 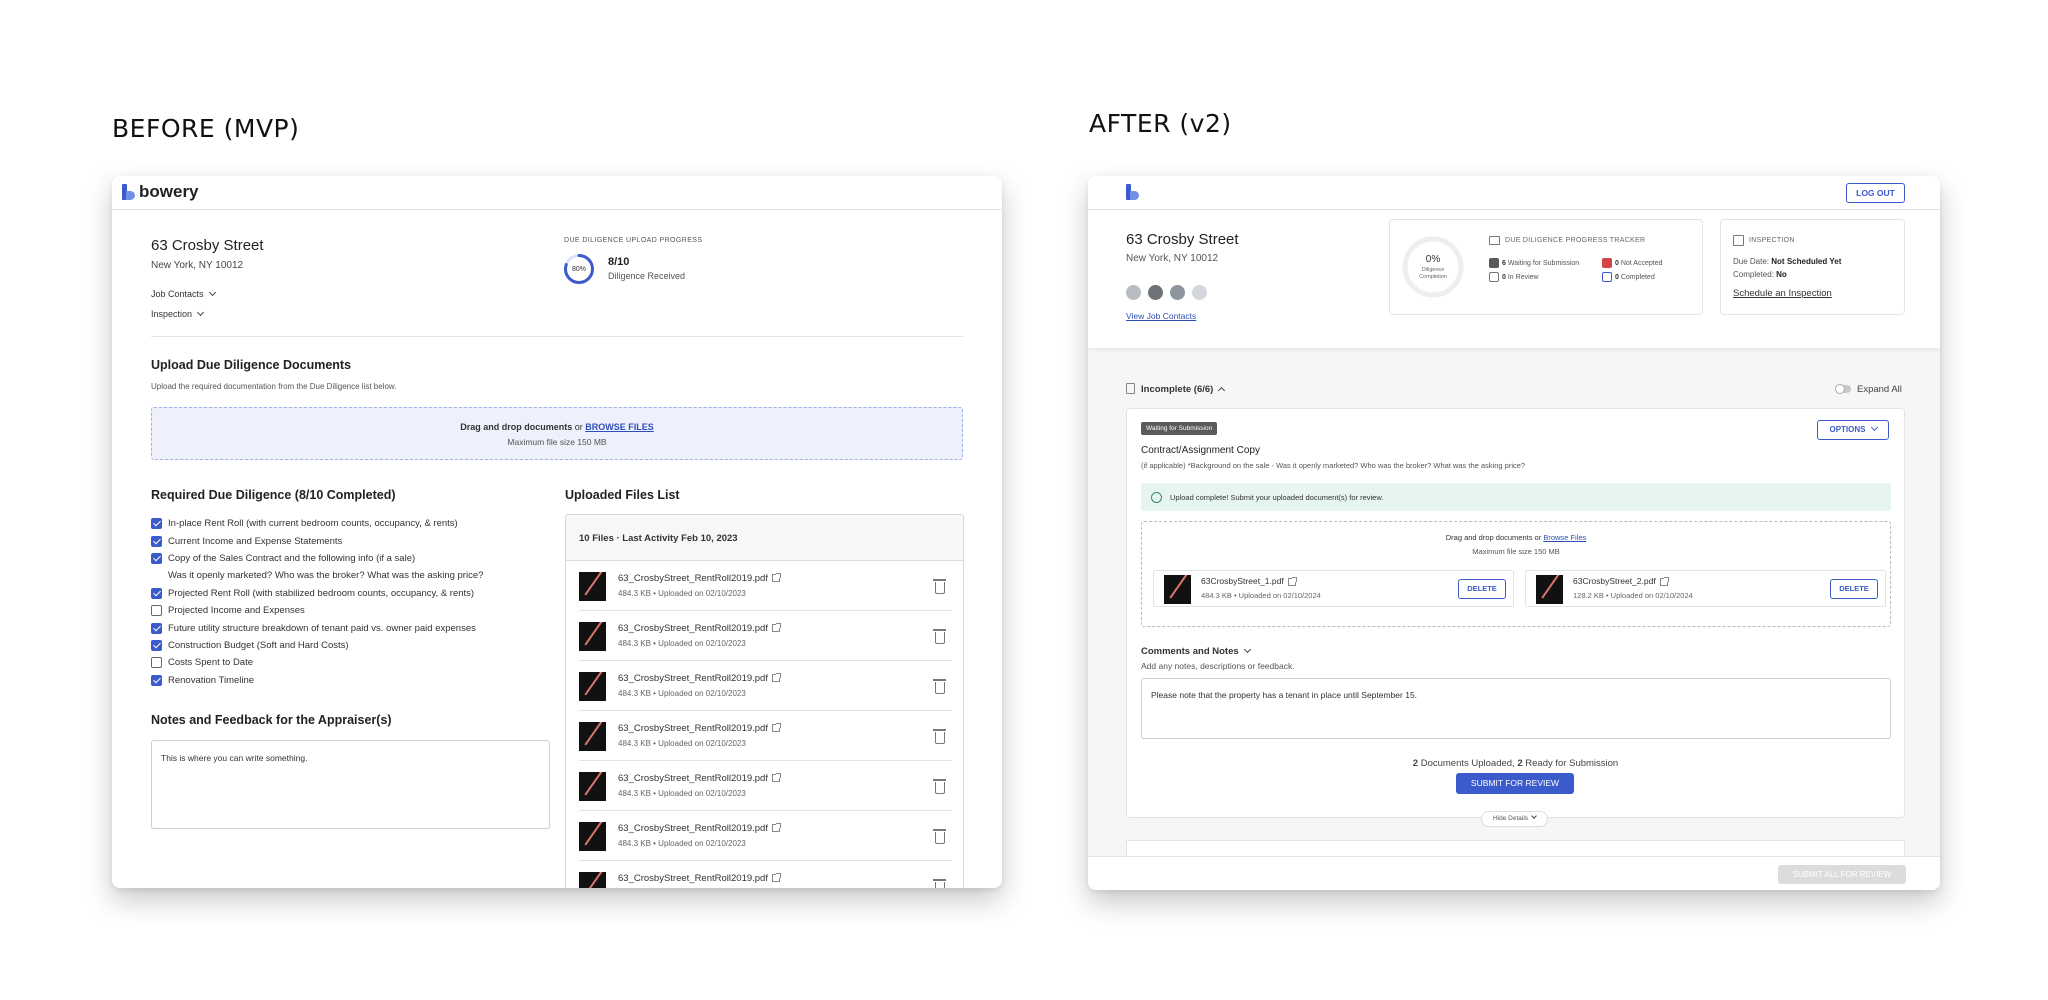 I want to click on file-name: 63CrosbyStreet_1.pdf, so click(x=1249, y=581).